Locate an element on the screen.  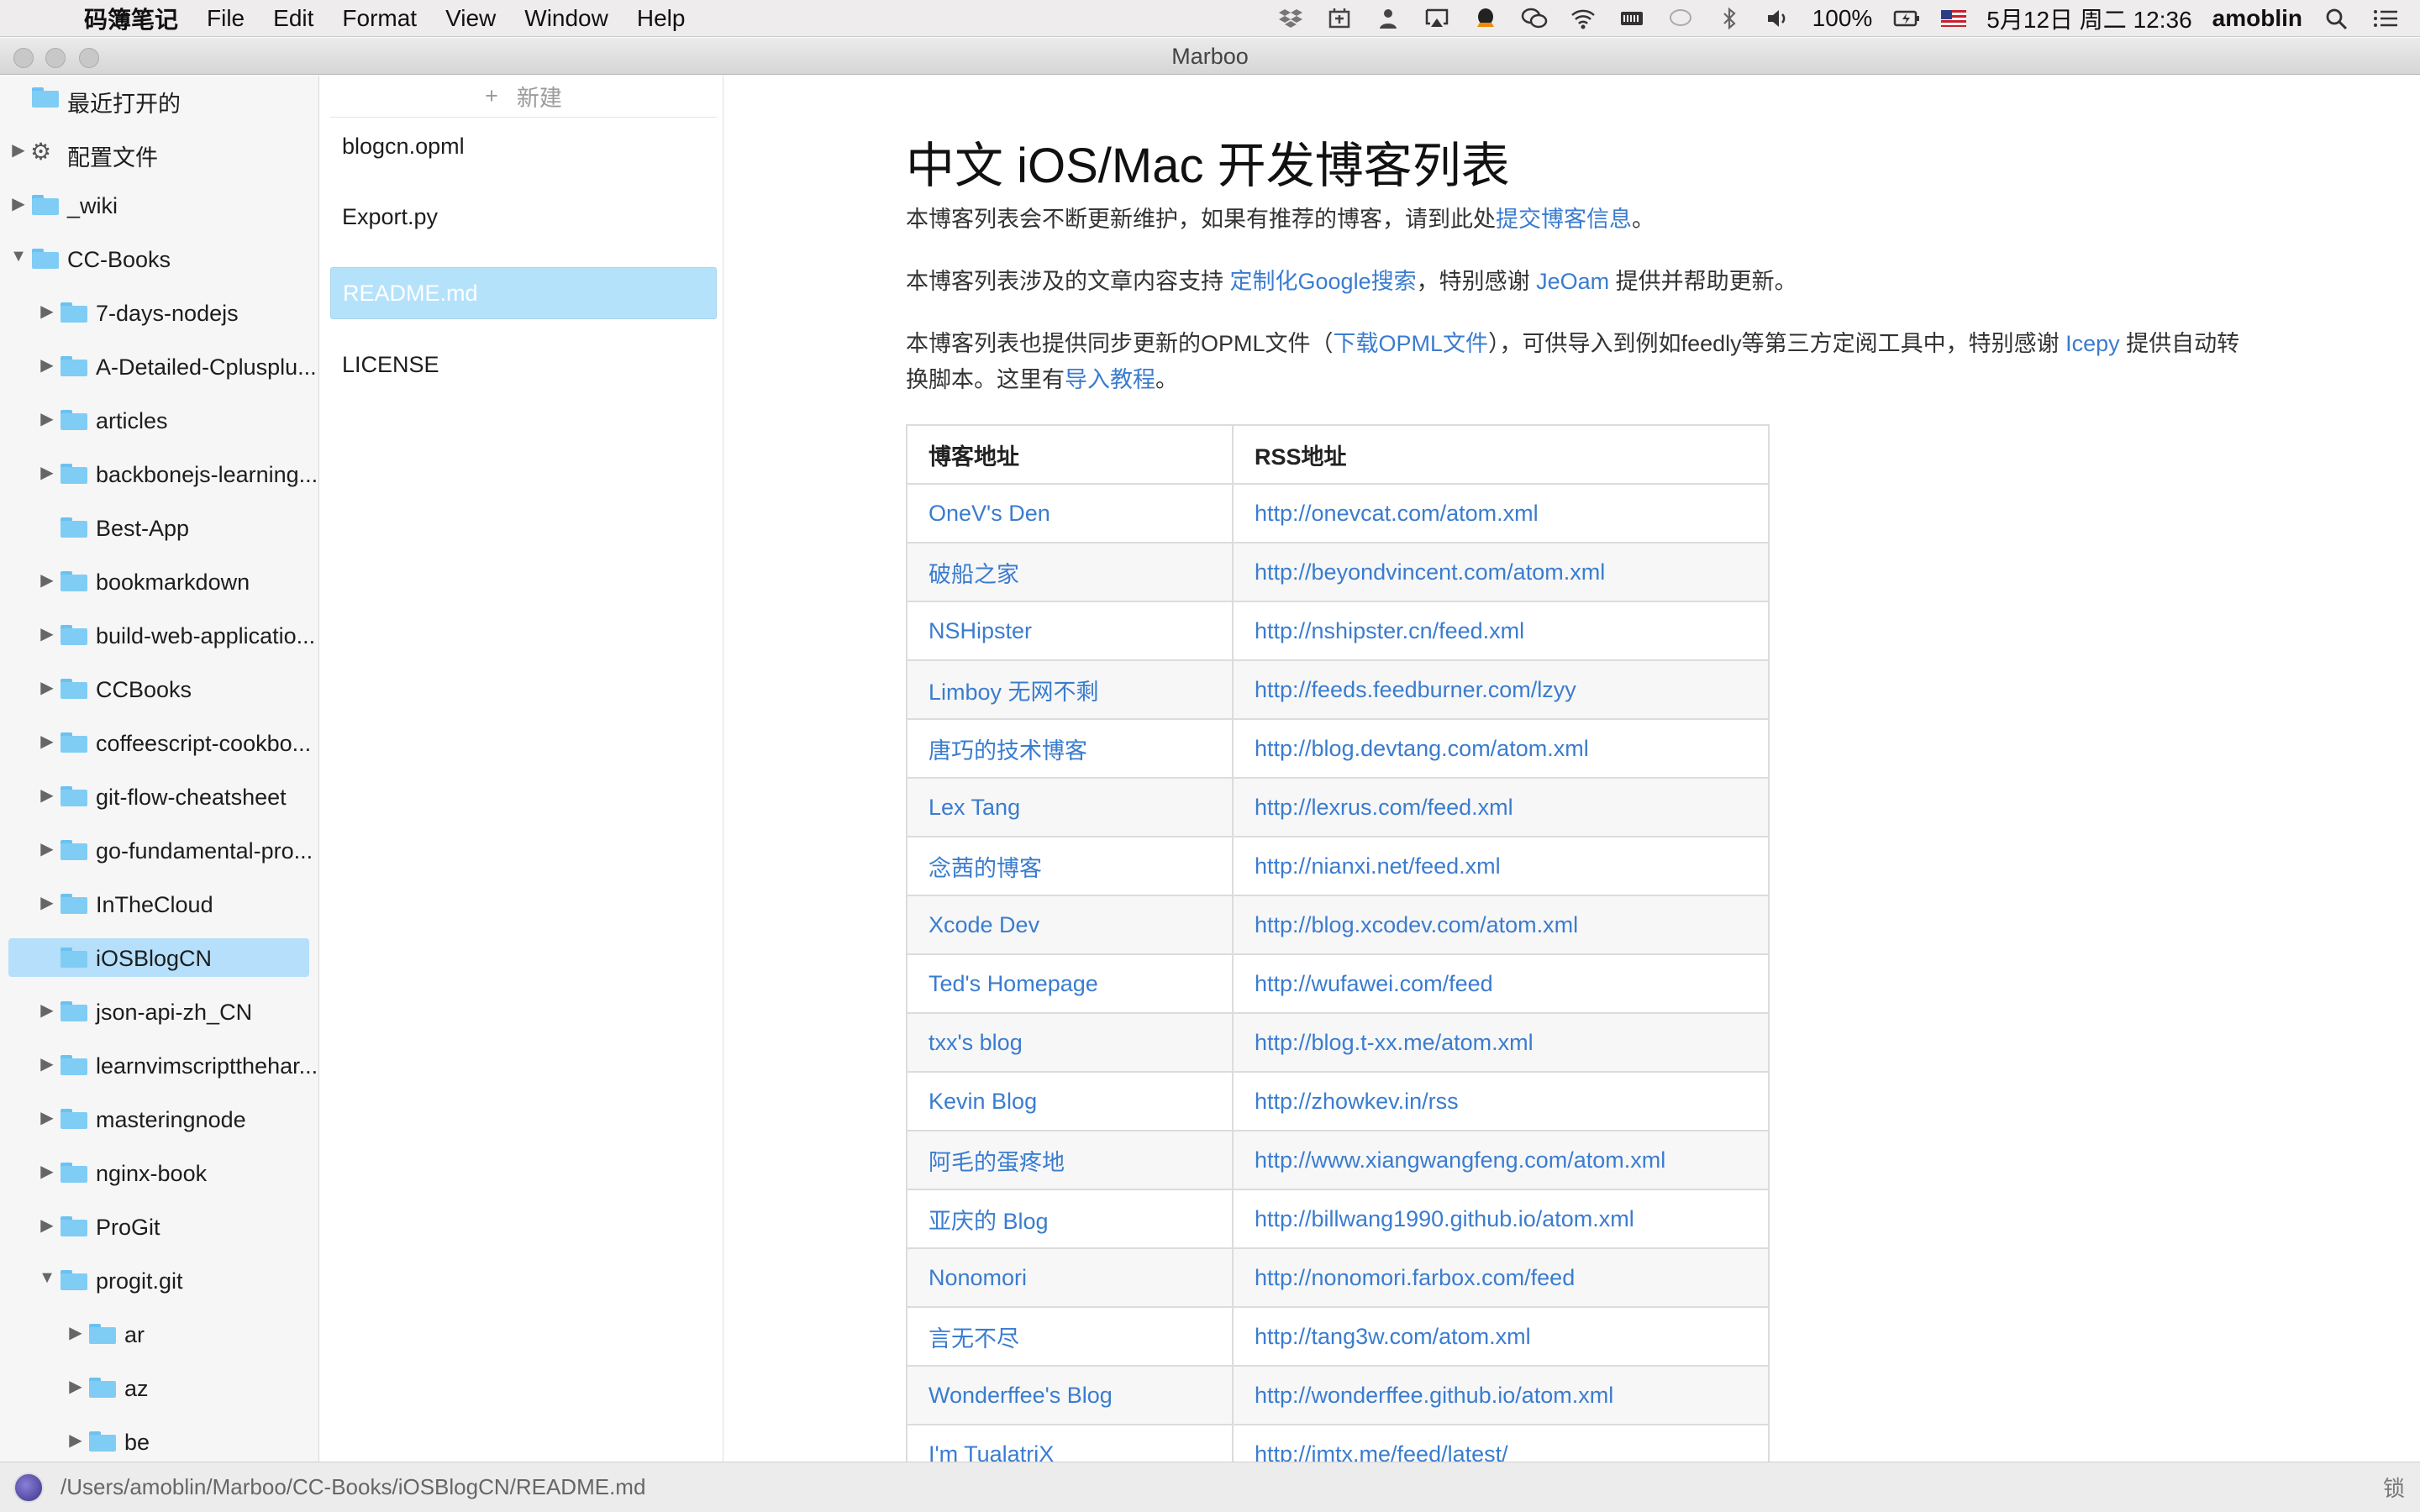
import-tutorial-link: 导入教程 is located at coordinates (1110, 379).